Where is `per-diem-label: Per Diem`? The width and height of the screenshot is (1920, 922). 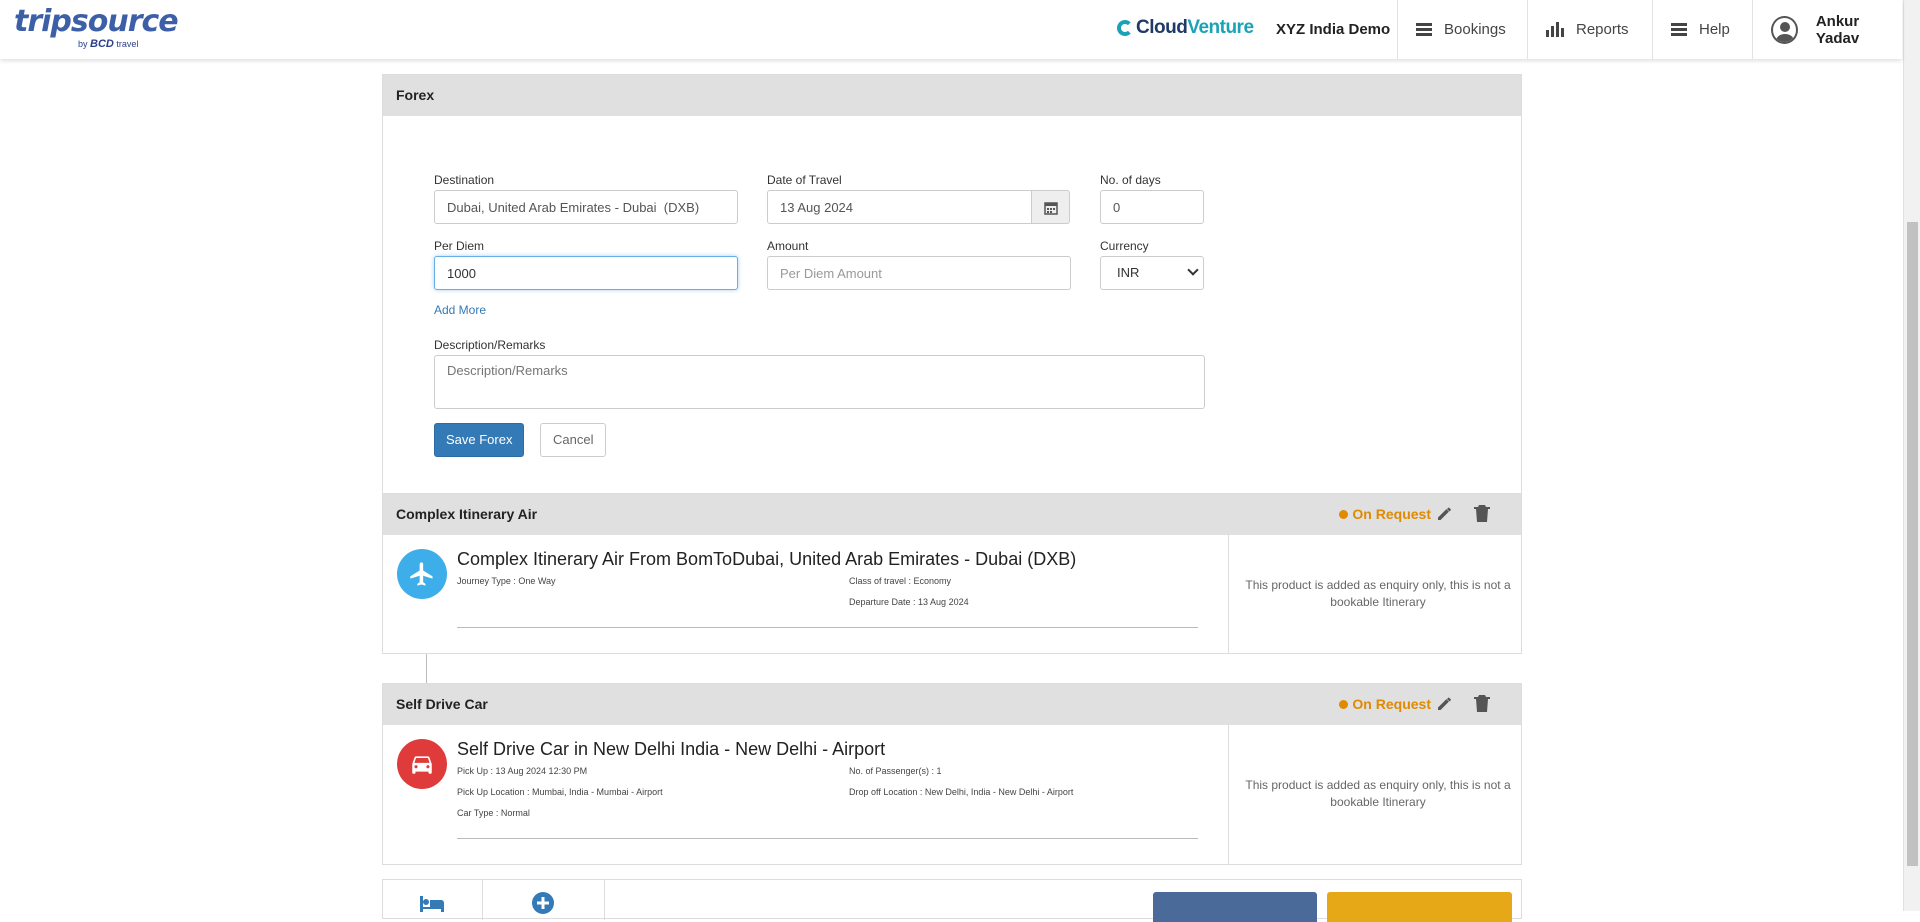 per-diem-label: Per Diem is located at coordinates (459, 246).